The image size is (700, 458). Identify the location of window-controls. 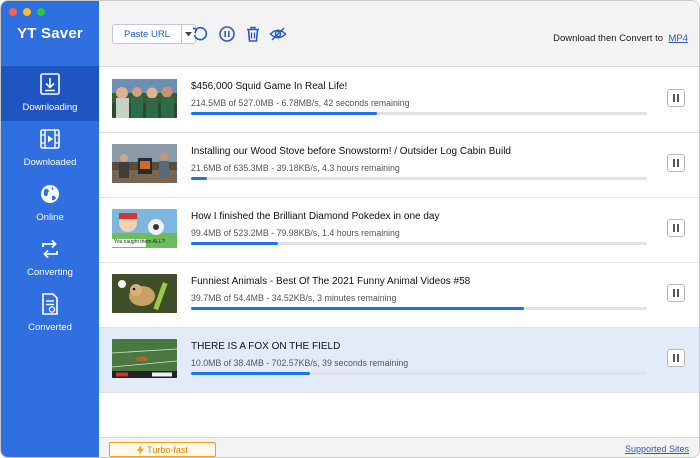
(27, 12).